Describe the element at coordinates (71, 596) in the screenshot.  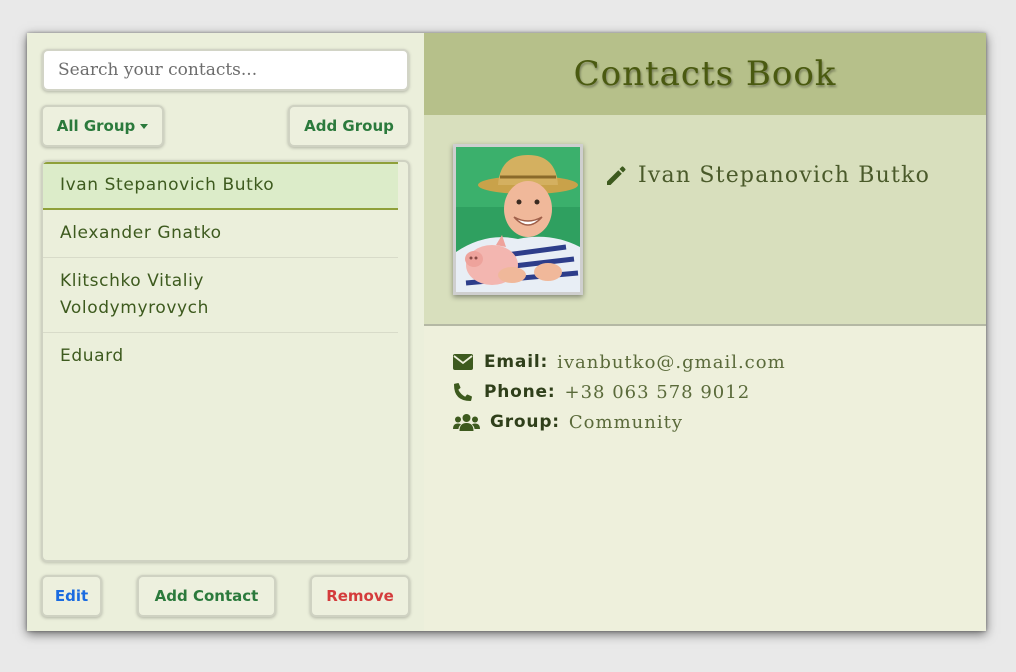
I see `edit-button: Edit` at that location.